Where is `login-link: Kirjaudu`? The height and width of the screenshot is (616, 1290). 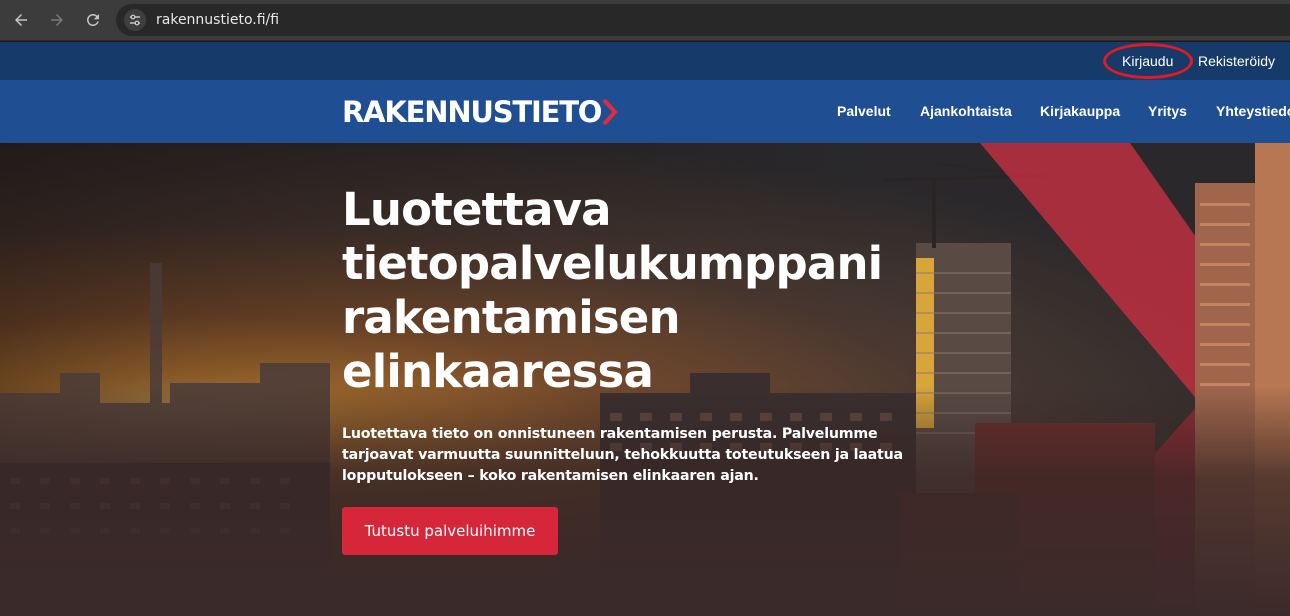 login-link: Kirjaudu is located at coordinates (1147, 61).